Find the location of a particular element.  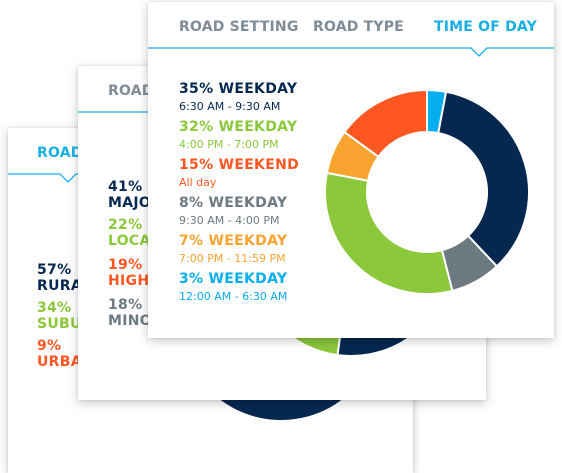

legend-item: 3% WEEKDAY 12:00 AM - 6:30 AM is located at coordinates (233, 287).